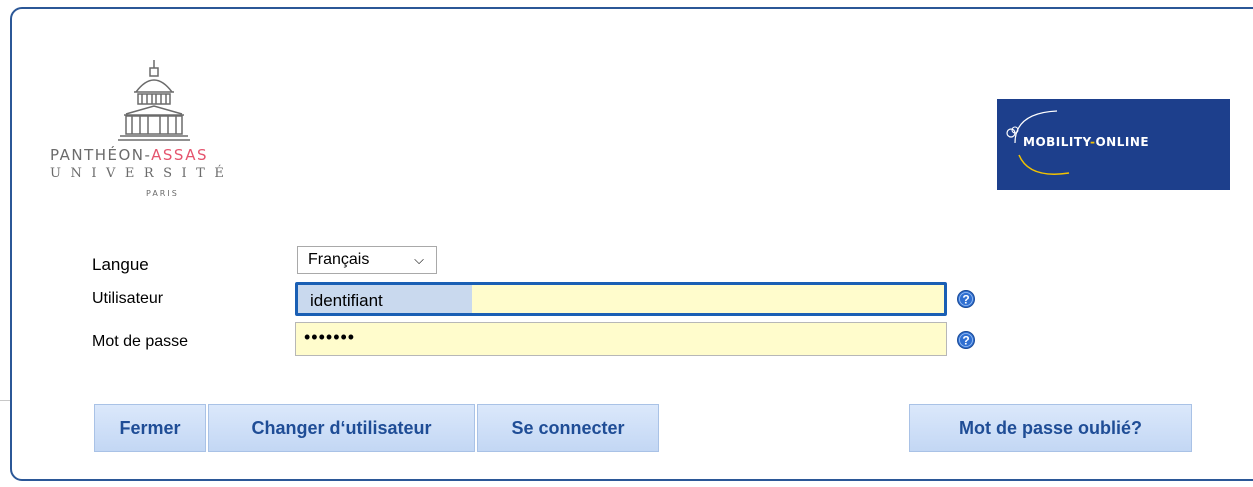 Image resolution: width=1253 pixels, height=487 pixels. Describe the element at coordinates (419, 259) in the screenshot. I see `chevron-down-icon: ⌵` at that location.